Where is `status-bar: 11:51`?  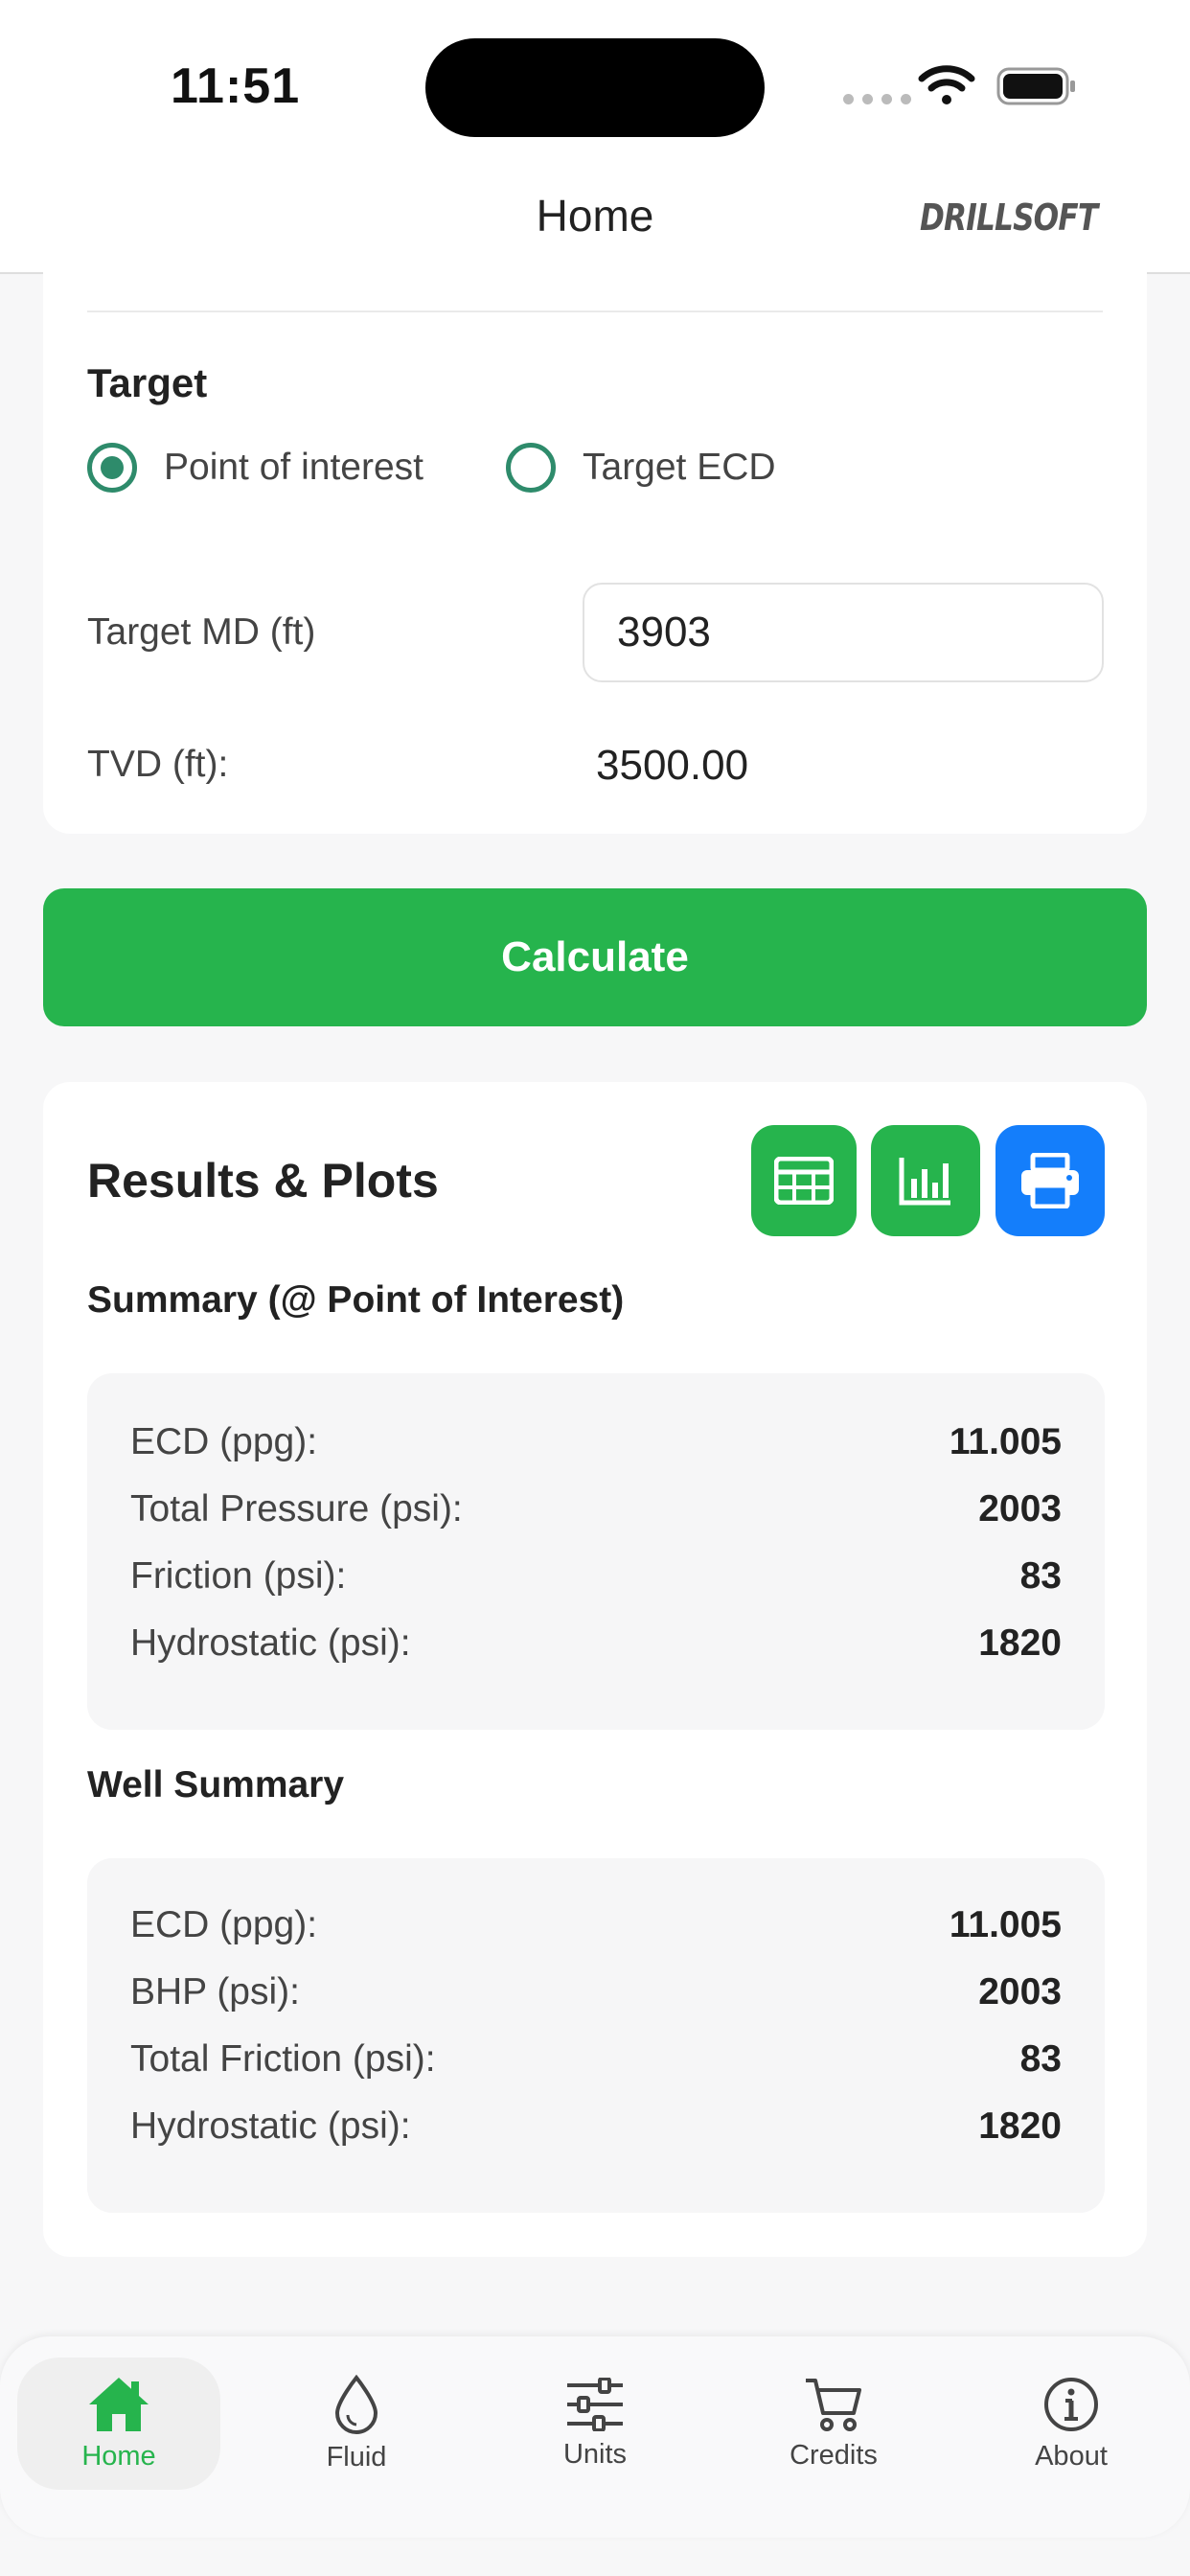
status-bar: 11:51 is located at coordinates (595, 81).